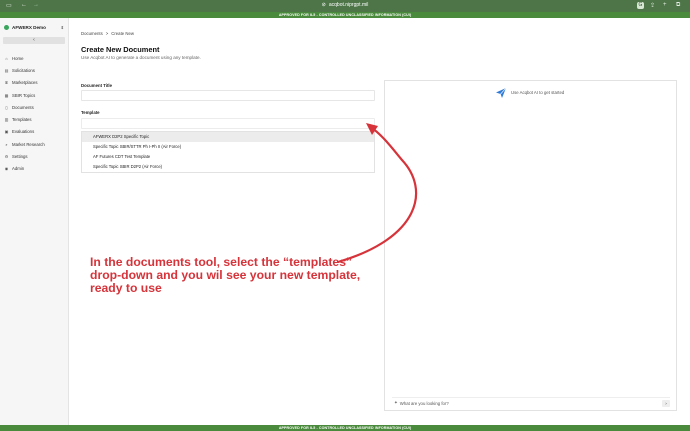  Describe the element at coordinates (6, 157) in the screenshot. I see `gear-icon: ⚙` at that location.